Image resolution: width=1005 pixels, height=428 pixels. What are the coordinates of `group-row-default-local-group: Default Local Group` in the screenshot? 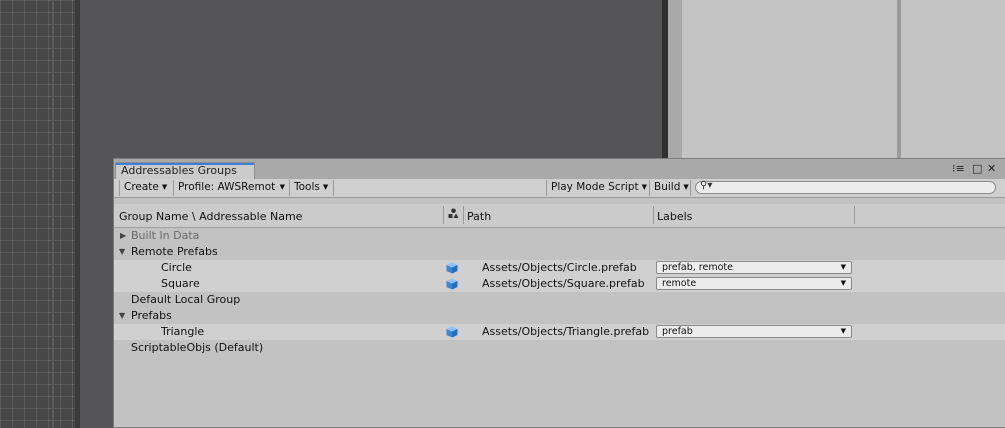 It's located at (559, 300).